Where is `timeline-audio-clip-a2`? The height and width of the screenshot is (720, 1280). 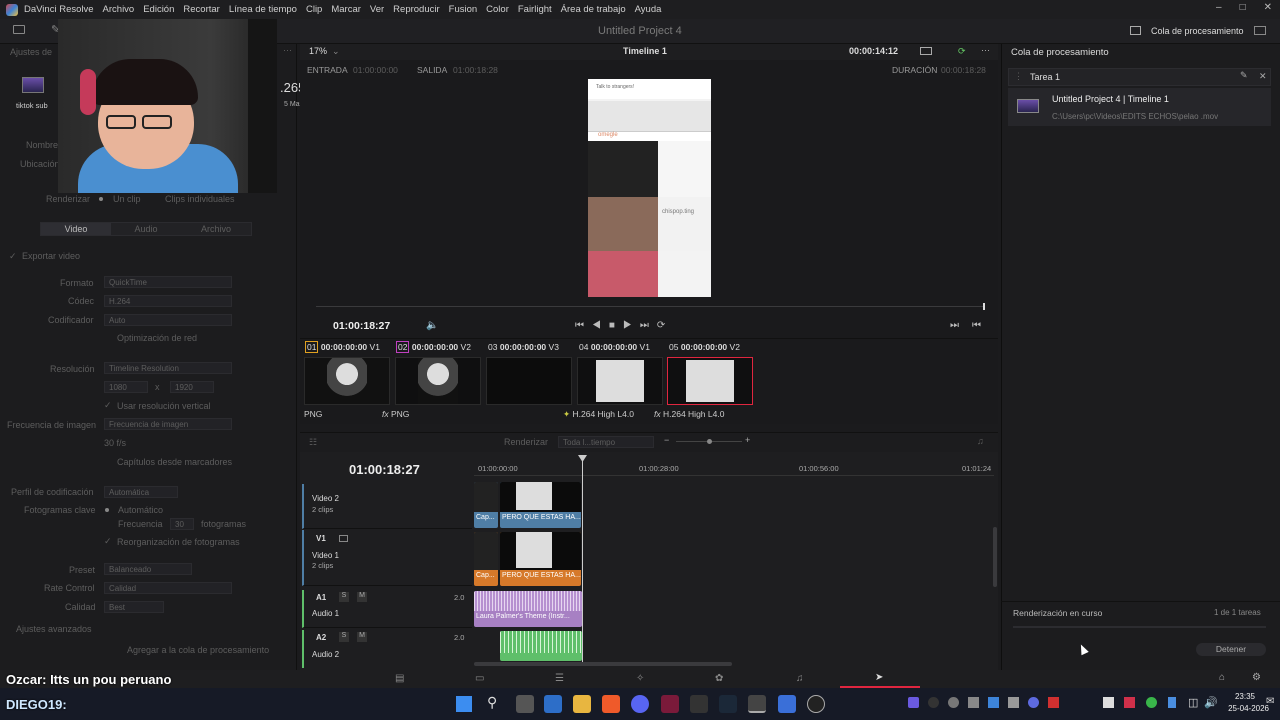 timeline-audio-clip-a2 is located at coordinates (541, 646).